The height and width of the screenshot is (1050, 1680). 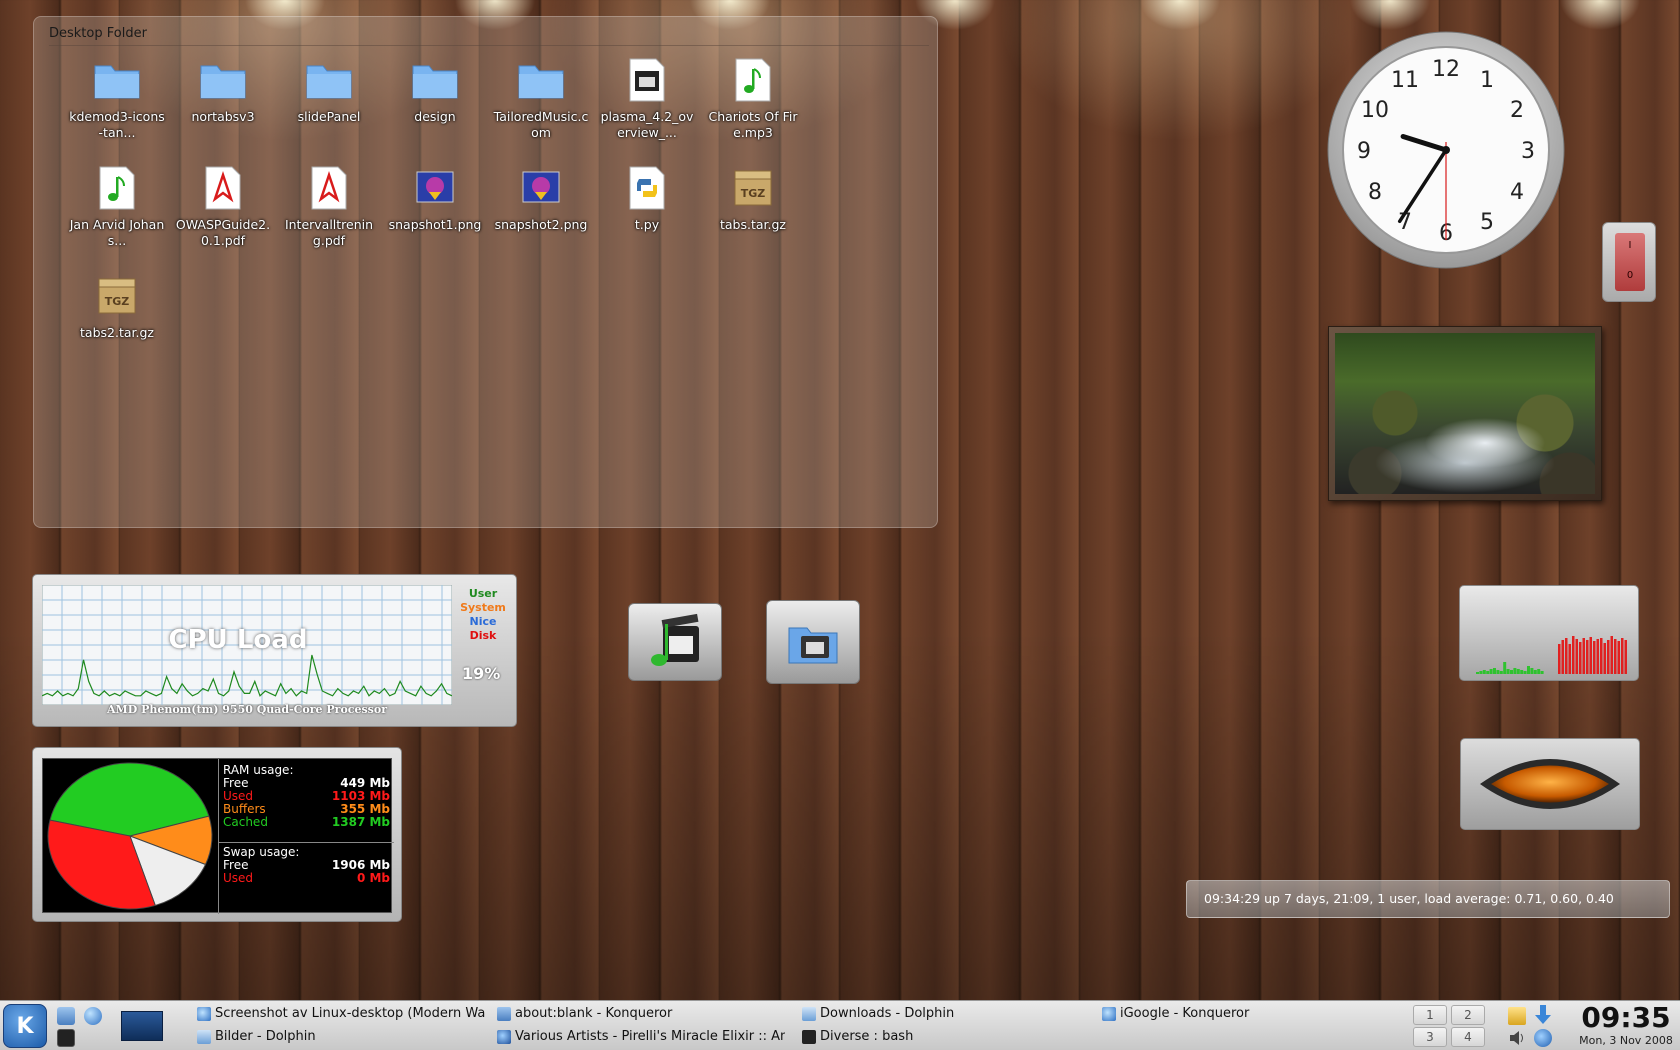 I want to click on cpu-legend: User System Nice Disk, so click(x=483, y=615).